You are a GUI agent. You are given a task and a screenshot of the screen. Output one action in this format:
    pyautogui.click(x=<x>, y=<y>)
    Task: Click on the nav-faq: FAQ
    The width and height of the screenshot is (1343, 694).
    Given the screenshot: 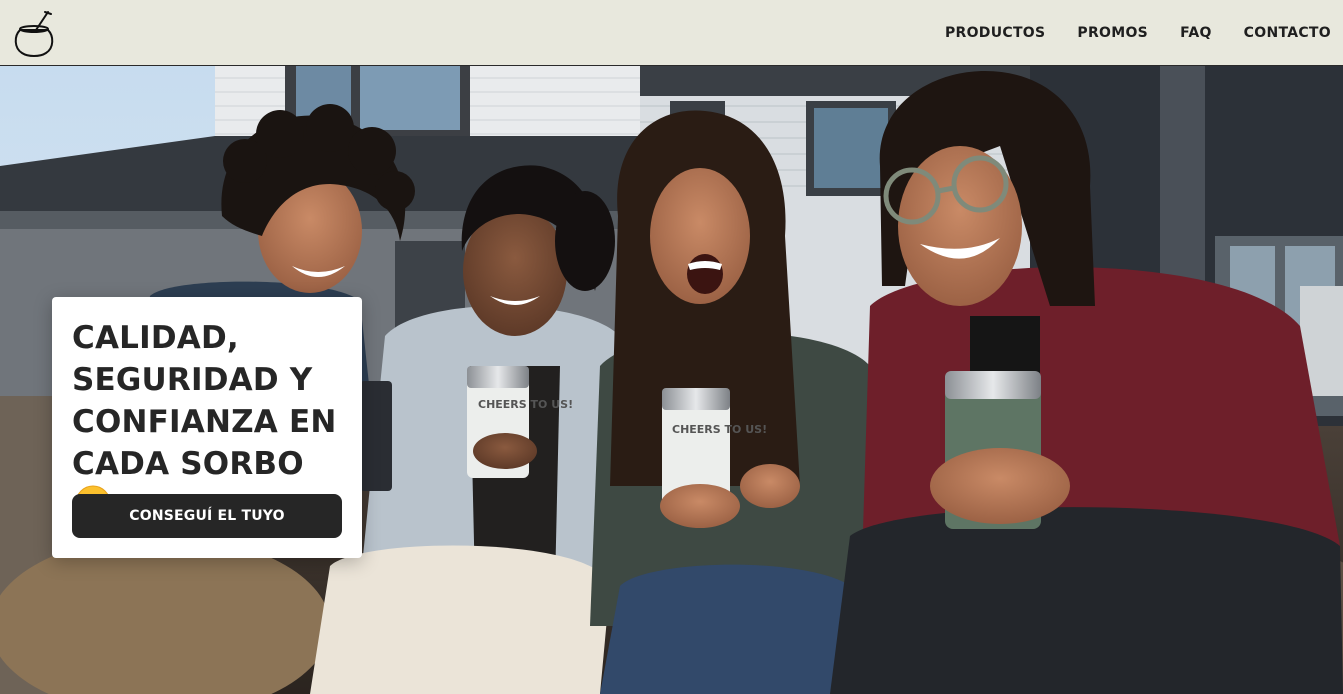 What is the action you would take?
    pyautogui.click(x=1196, y=33)
    